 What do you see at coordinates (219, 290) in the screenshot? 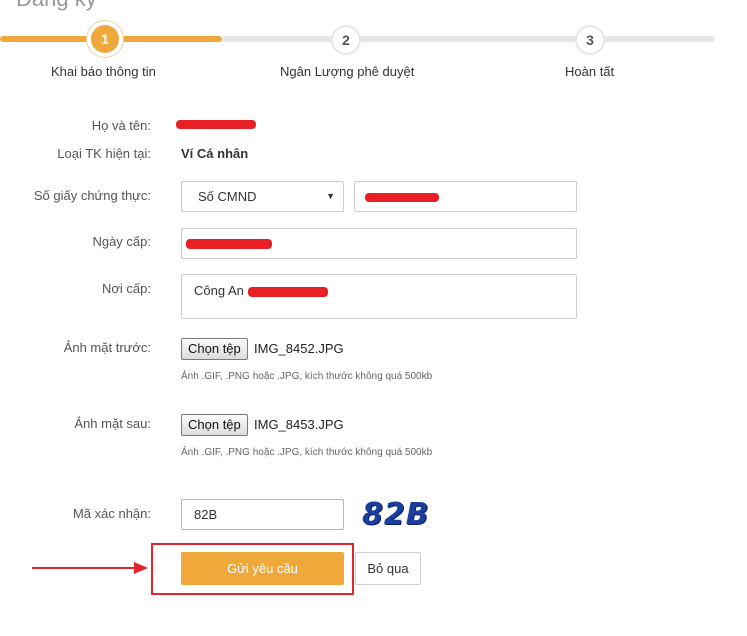
I see `issue-place-value: Công An` at bounding box center [219, 290].